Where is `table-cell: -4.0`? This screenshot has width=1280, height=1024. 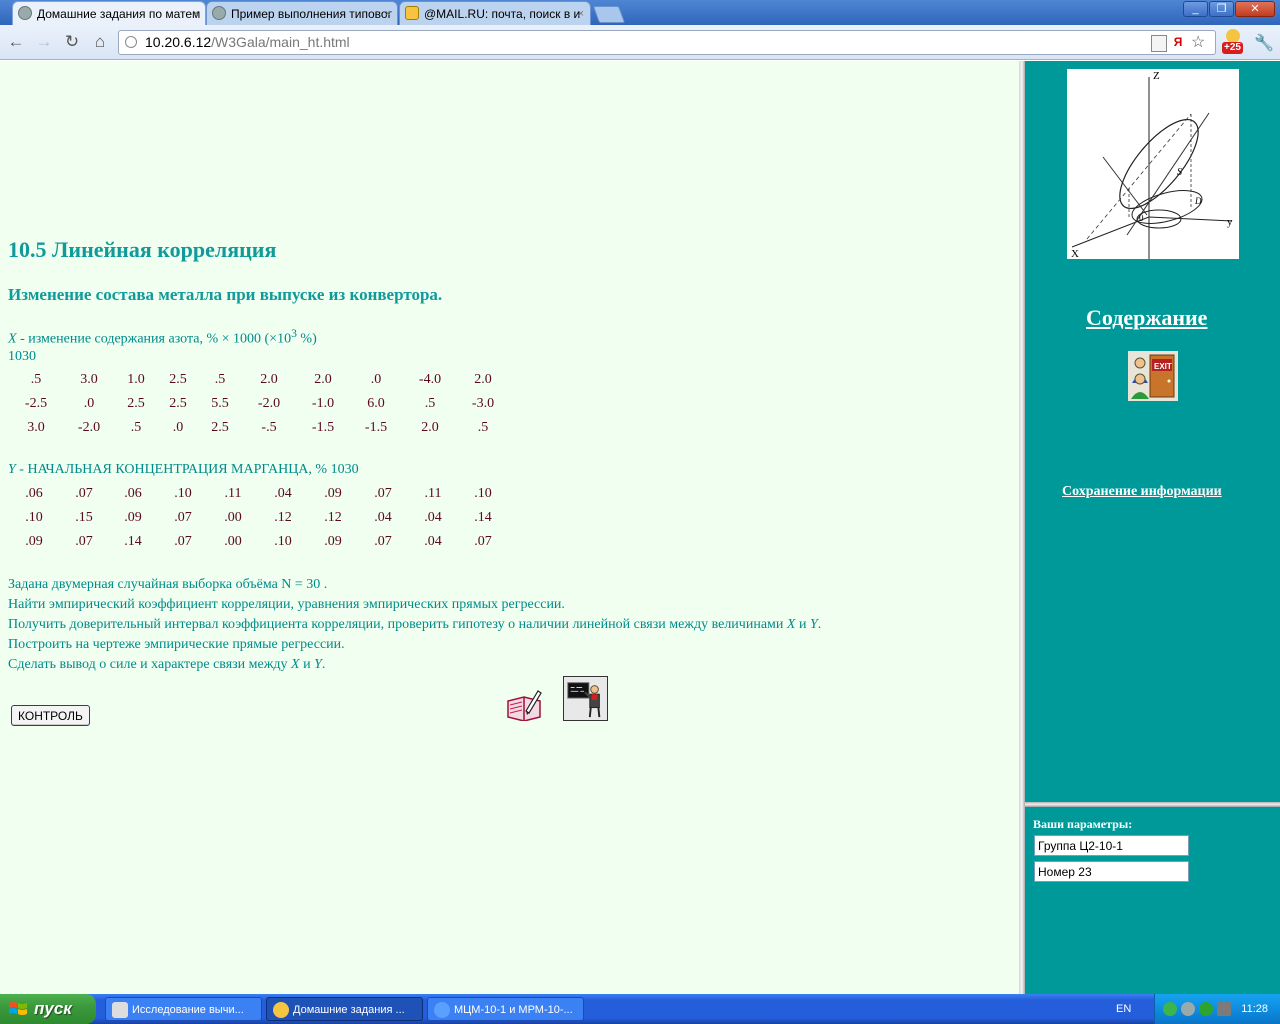 table-cell: -4.0 is located at coordinates (430, 379).